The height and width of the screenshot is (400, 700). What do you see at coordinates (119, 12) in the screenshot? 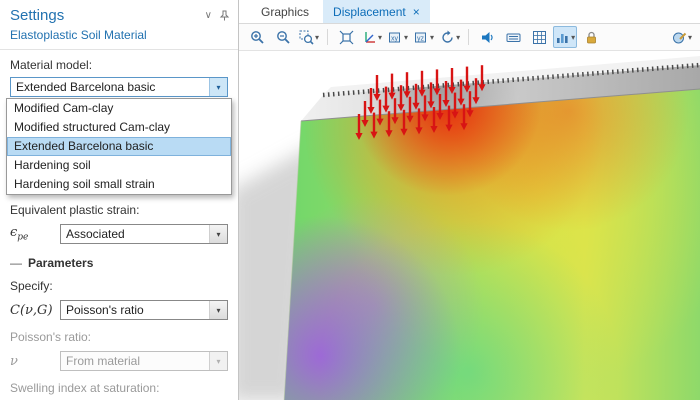
I see `settings-header: Settings ∨` at bounding box center [119, 12].